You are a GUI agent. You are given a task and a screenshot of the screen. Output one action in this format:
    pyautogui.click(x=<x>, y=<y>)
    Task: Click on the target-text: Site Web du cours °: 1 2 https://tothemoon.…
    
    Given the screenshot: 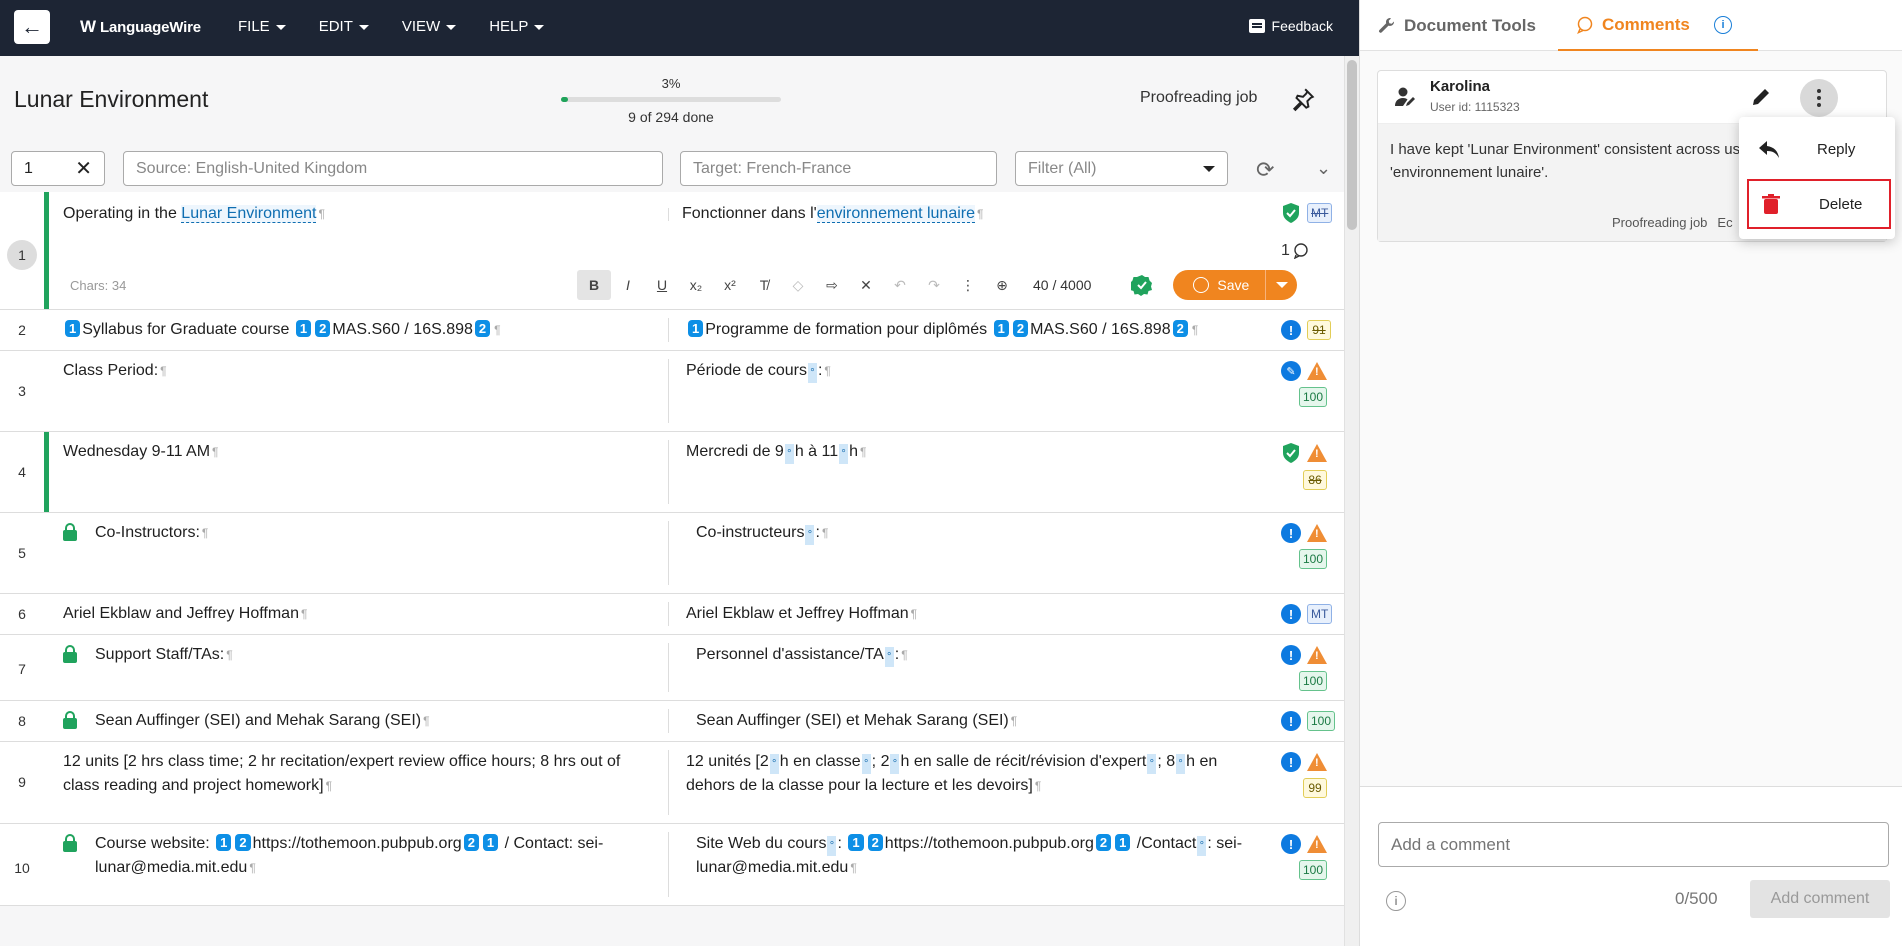 What is the action you would take?
    pyautogui.click(x=978, y=856)
    